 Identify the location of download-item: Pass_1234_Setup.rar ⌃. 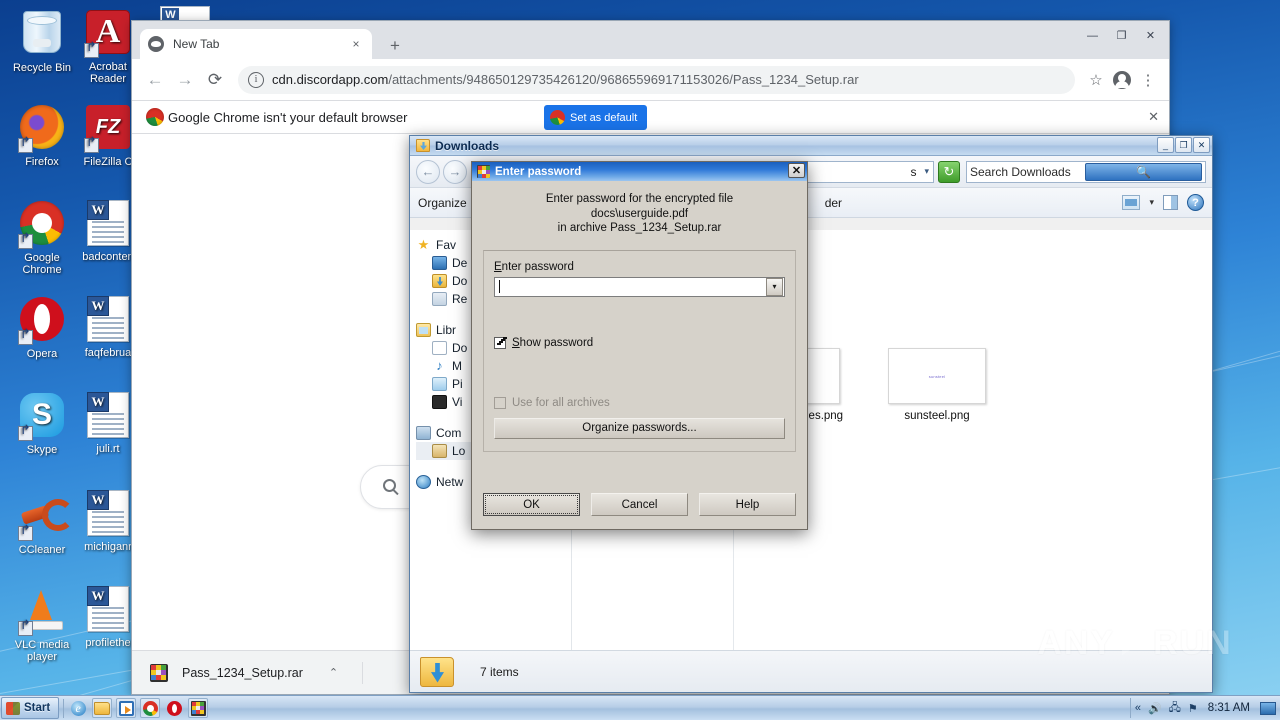
(244, 673).